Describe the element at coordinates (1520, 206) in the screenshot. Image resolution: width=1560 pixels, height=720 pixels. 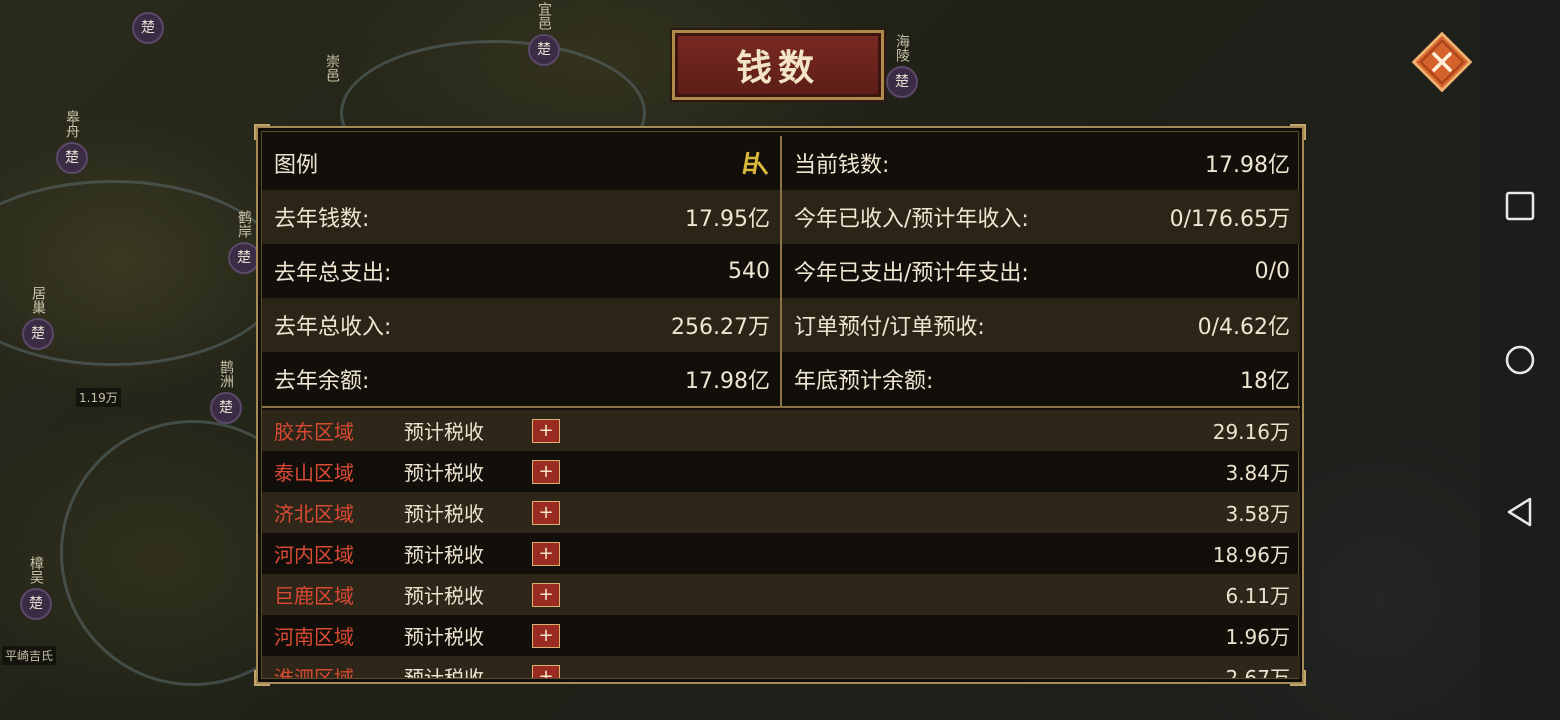
I see `recent-apps-icon` at that location.